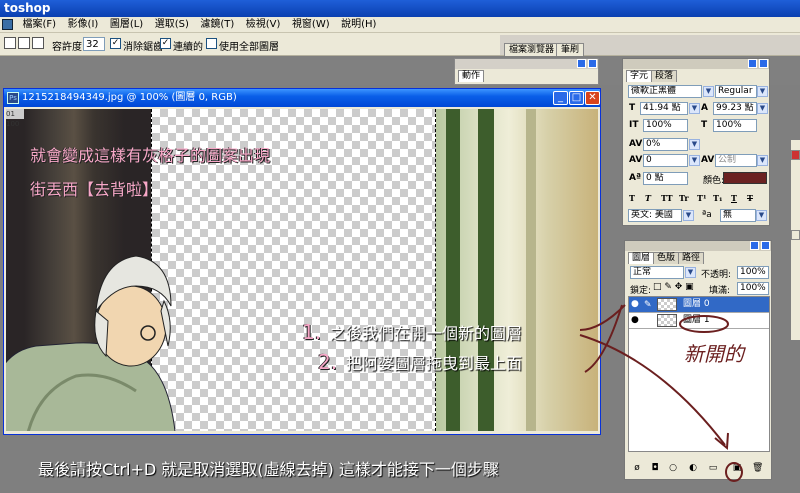 This screenshot has height=493, width=800. What do you see at coordinates (753, 272) in the screenshot?
I see `opacity-input: 100%` at bounding box center [753, 272].